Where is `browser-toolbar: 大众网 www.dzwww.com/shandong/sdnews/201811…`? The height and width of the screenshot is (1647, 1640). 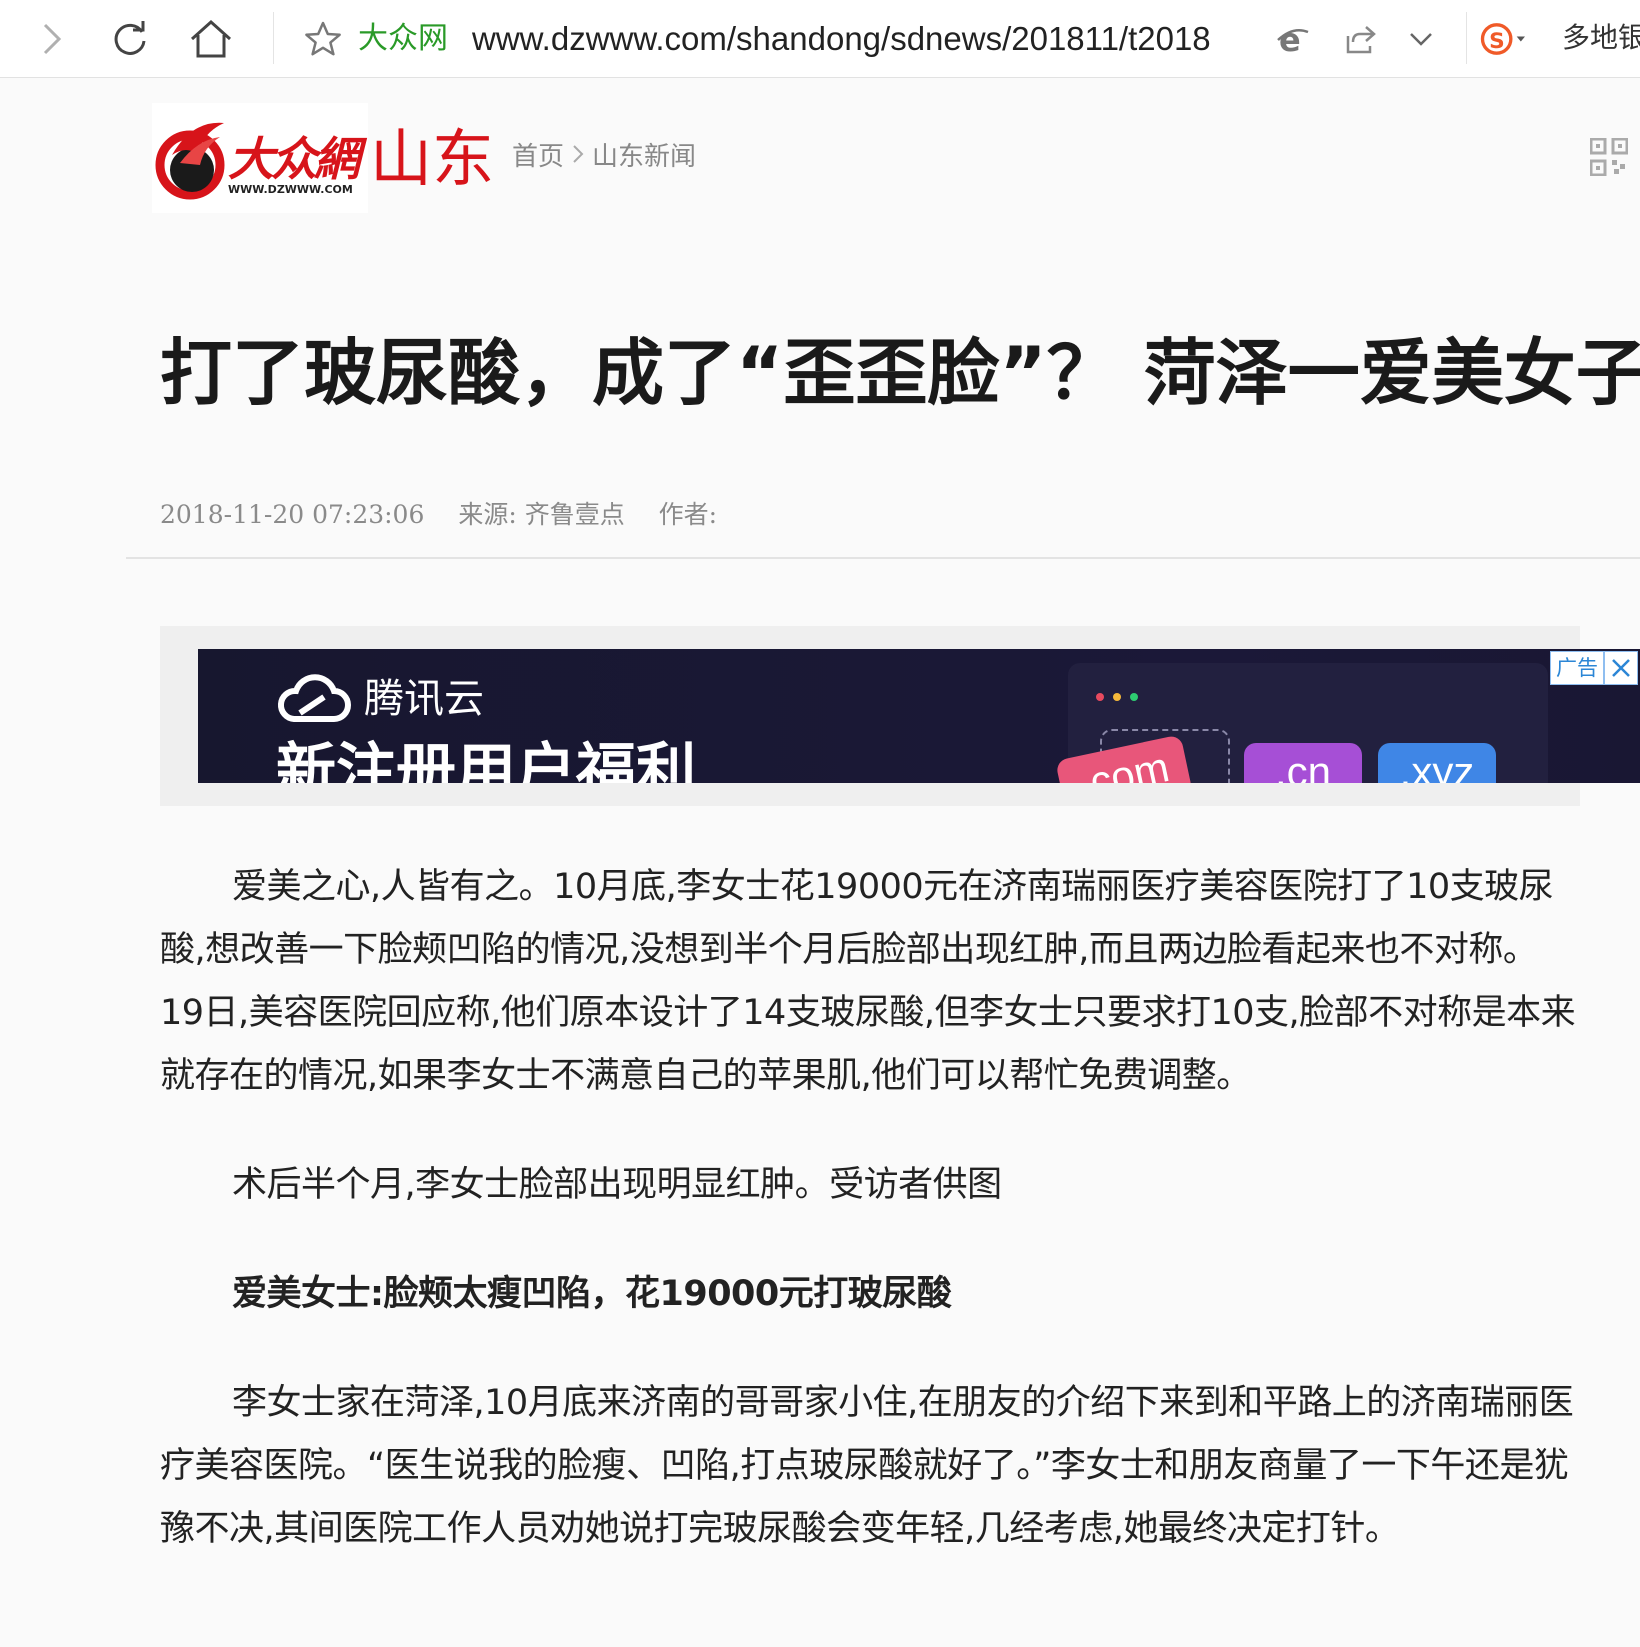 browser-toolbar: 大众网 www.dzwww.com/shandong/sdnews/201811… is located at coordinates (820, 39).